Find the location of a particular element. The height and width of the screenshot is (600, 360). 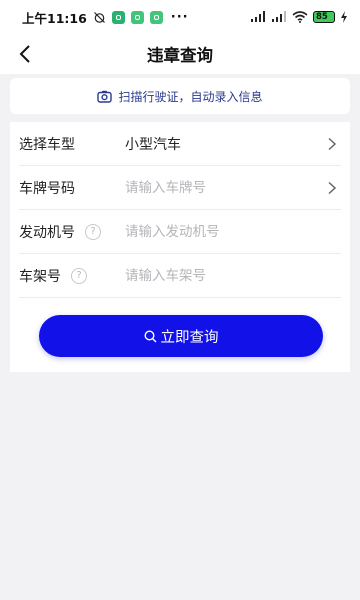

frame-number-label-group: 车架号 ? is located at coordinates (72, 276).